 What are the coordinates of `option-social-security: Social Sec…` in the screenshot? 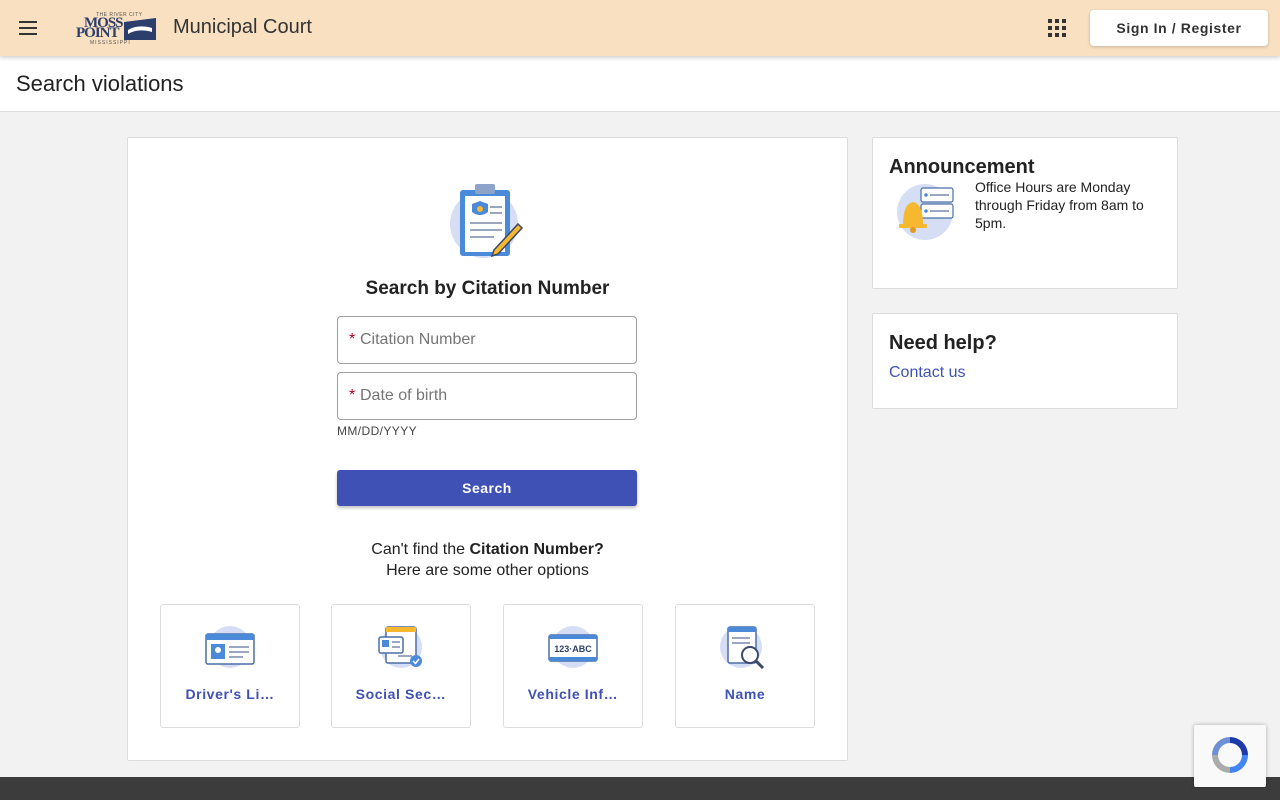 It's located at (401, 666).